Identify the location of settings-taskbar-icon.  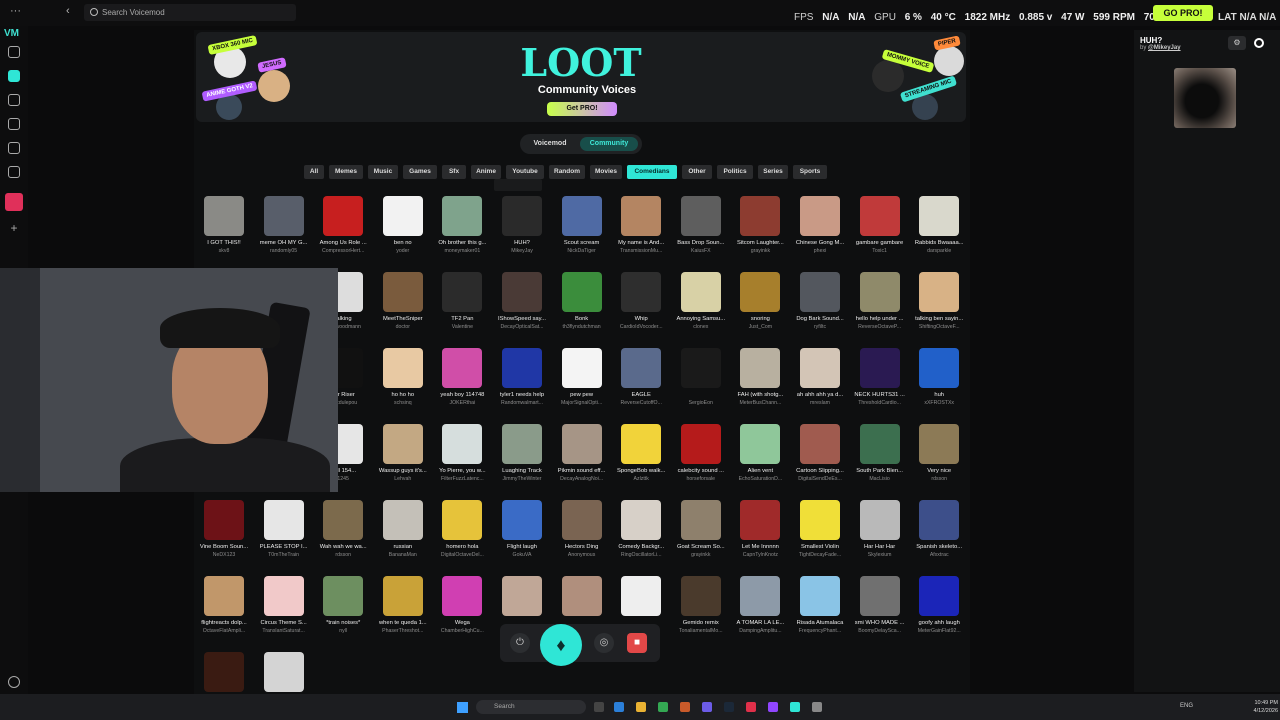
(817, 707).